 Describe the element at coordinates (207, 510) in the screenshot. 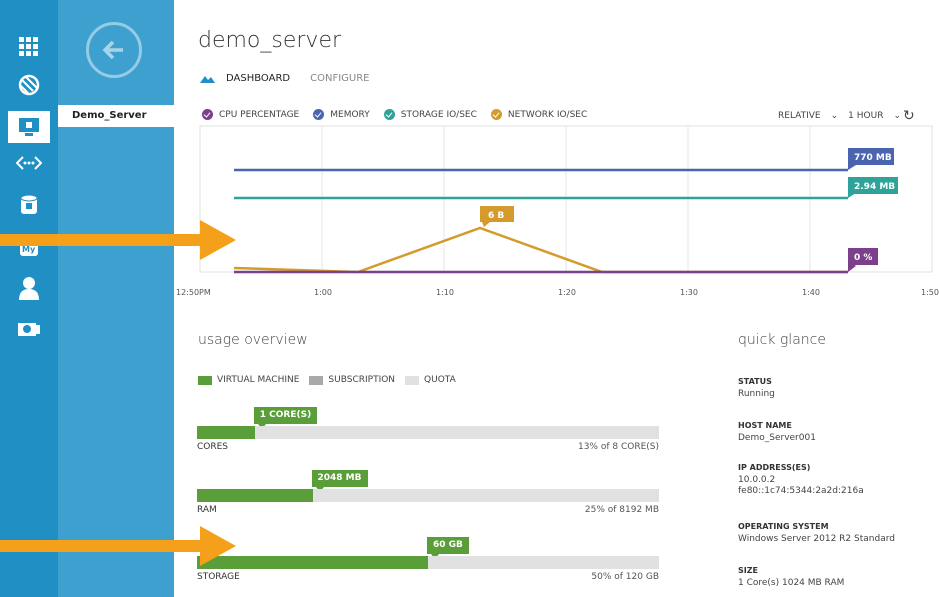

I see `bar-name: RAM` at that location.